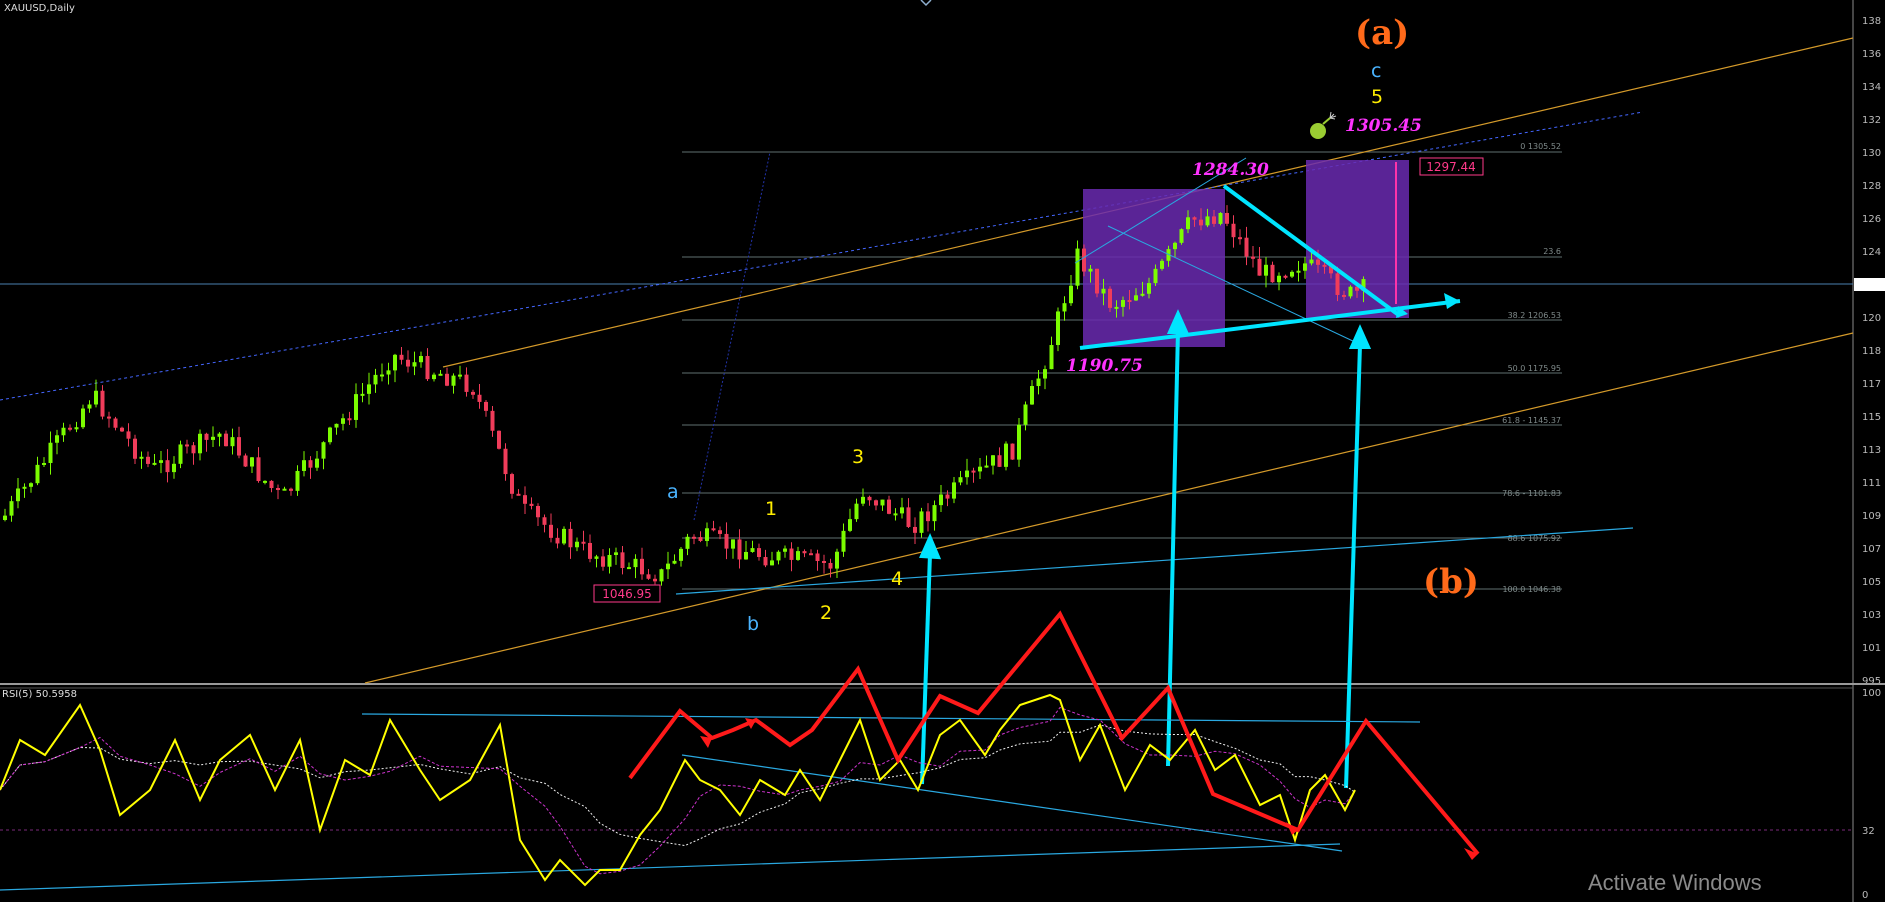  What do you see at coordinates (1552, 251) in the screenshot?
I see `fib-label: 23.6` at bounding box center [1552, 251].